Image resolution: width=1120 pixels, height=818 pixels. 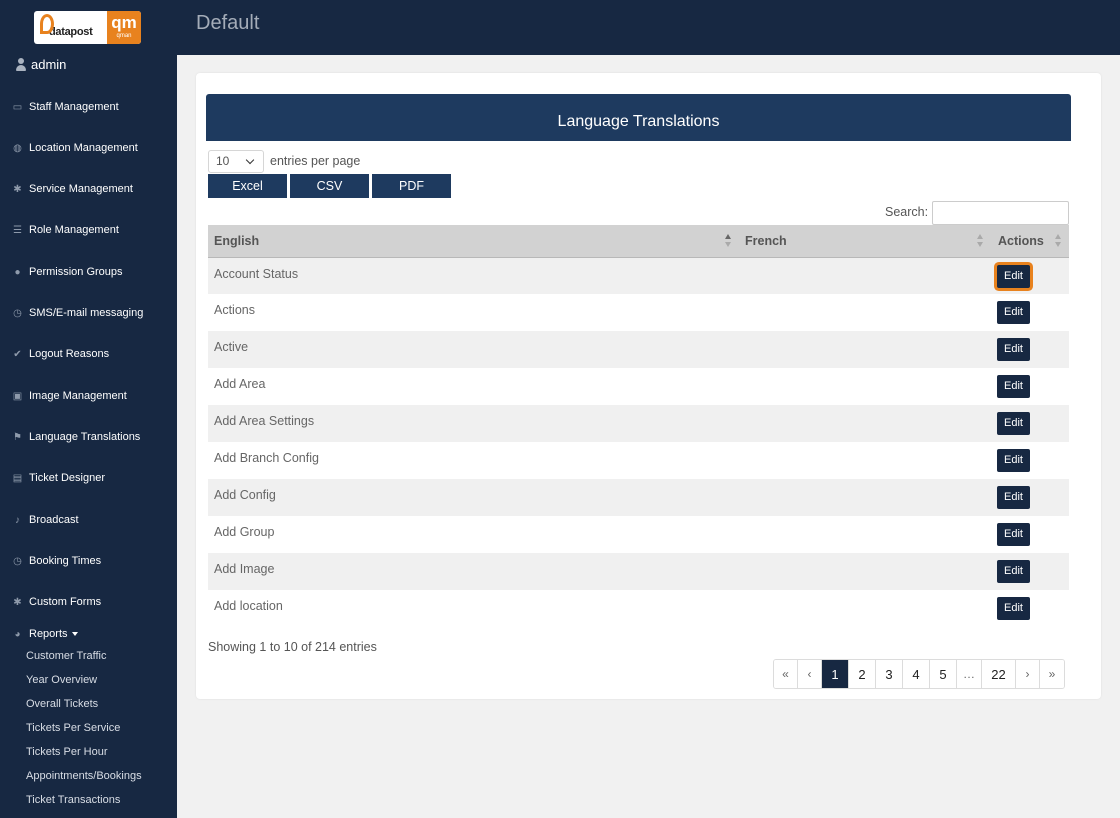 What do you see at coordinates (907, 212) in the screenshot?
I see `search-label: Search:` at bounding box center [907, 212].